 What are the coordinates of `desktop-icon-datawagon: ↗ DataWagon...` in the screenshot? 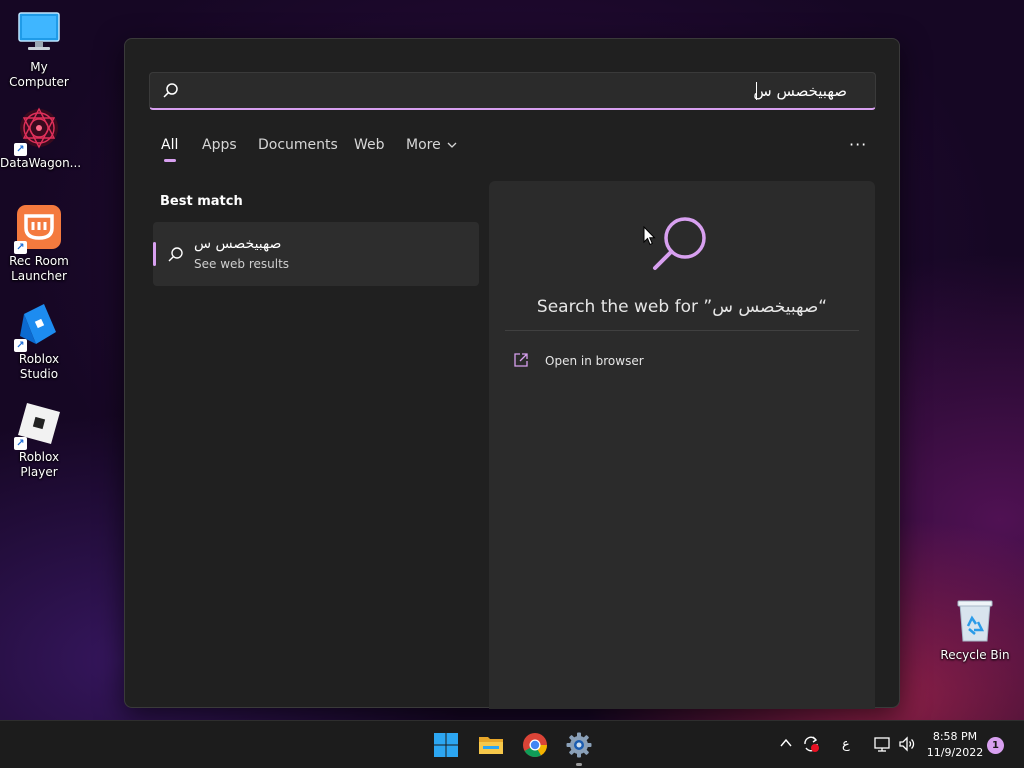 It's located at (41, 138).